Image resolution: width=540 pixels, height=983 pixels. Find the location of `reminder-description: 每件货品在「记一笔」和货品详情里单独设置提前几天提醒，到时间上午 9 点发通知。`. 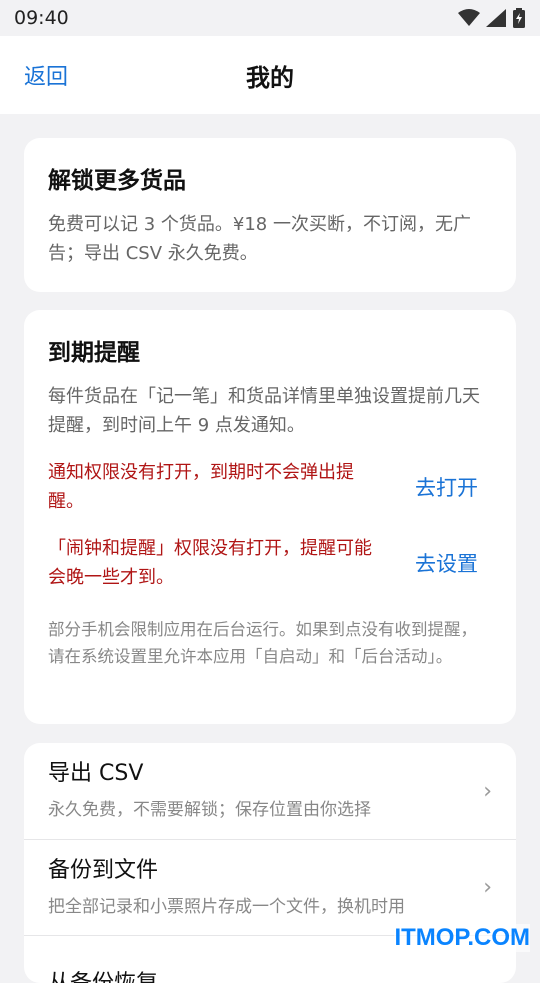

reminder-description: 每件货品在「记一笔」和货品详情里单独设置提前几天提醒，到时间上午 9 点发通知。 is located at coordinates (270, 411).